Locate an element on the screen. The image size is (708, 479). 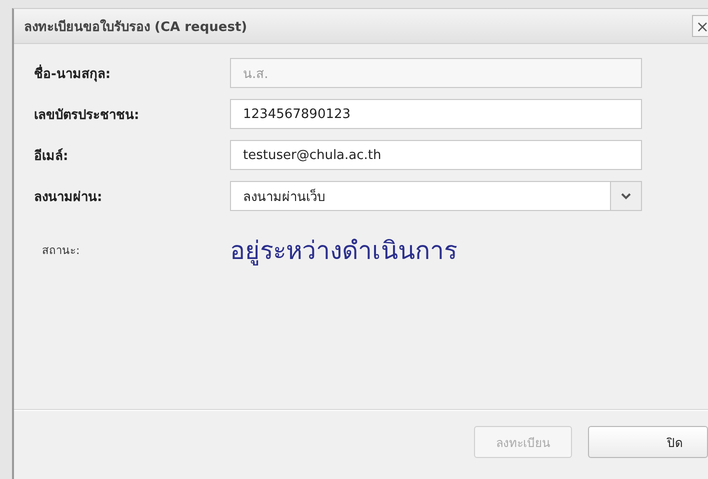
field-label: อีเมล์: is located at coordinates (52, 156).